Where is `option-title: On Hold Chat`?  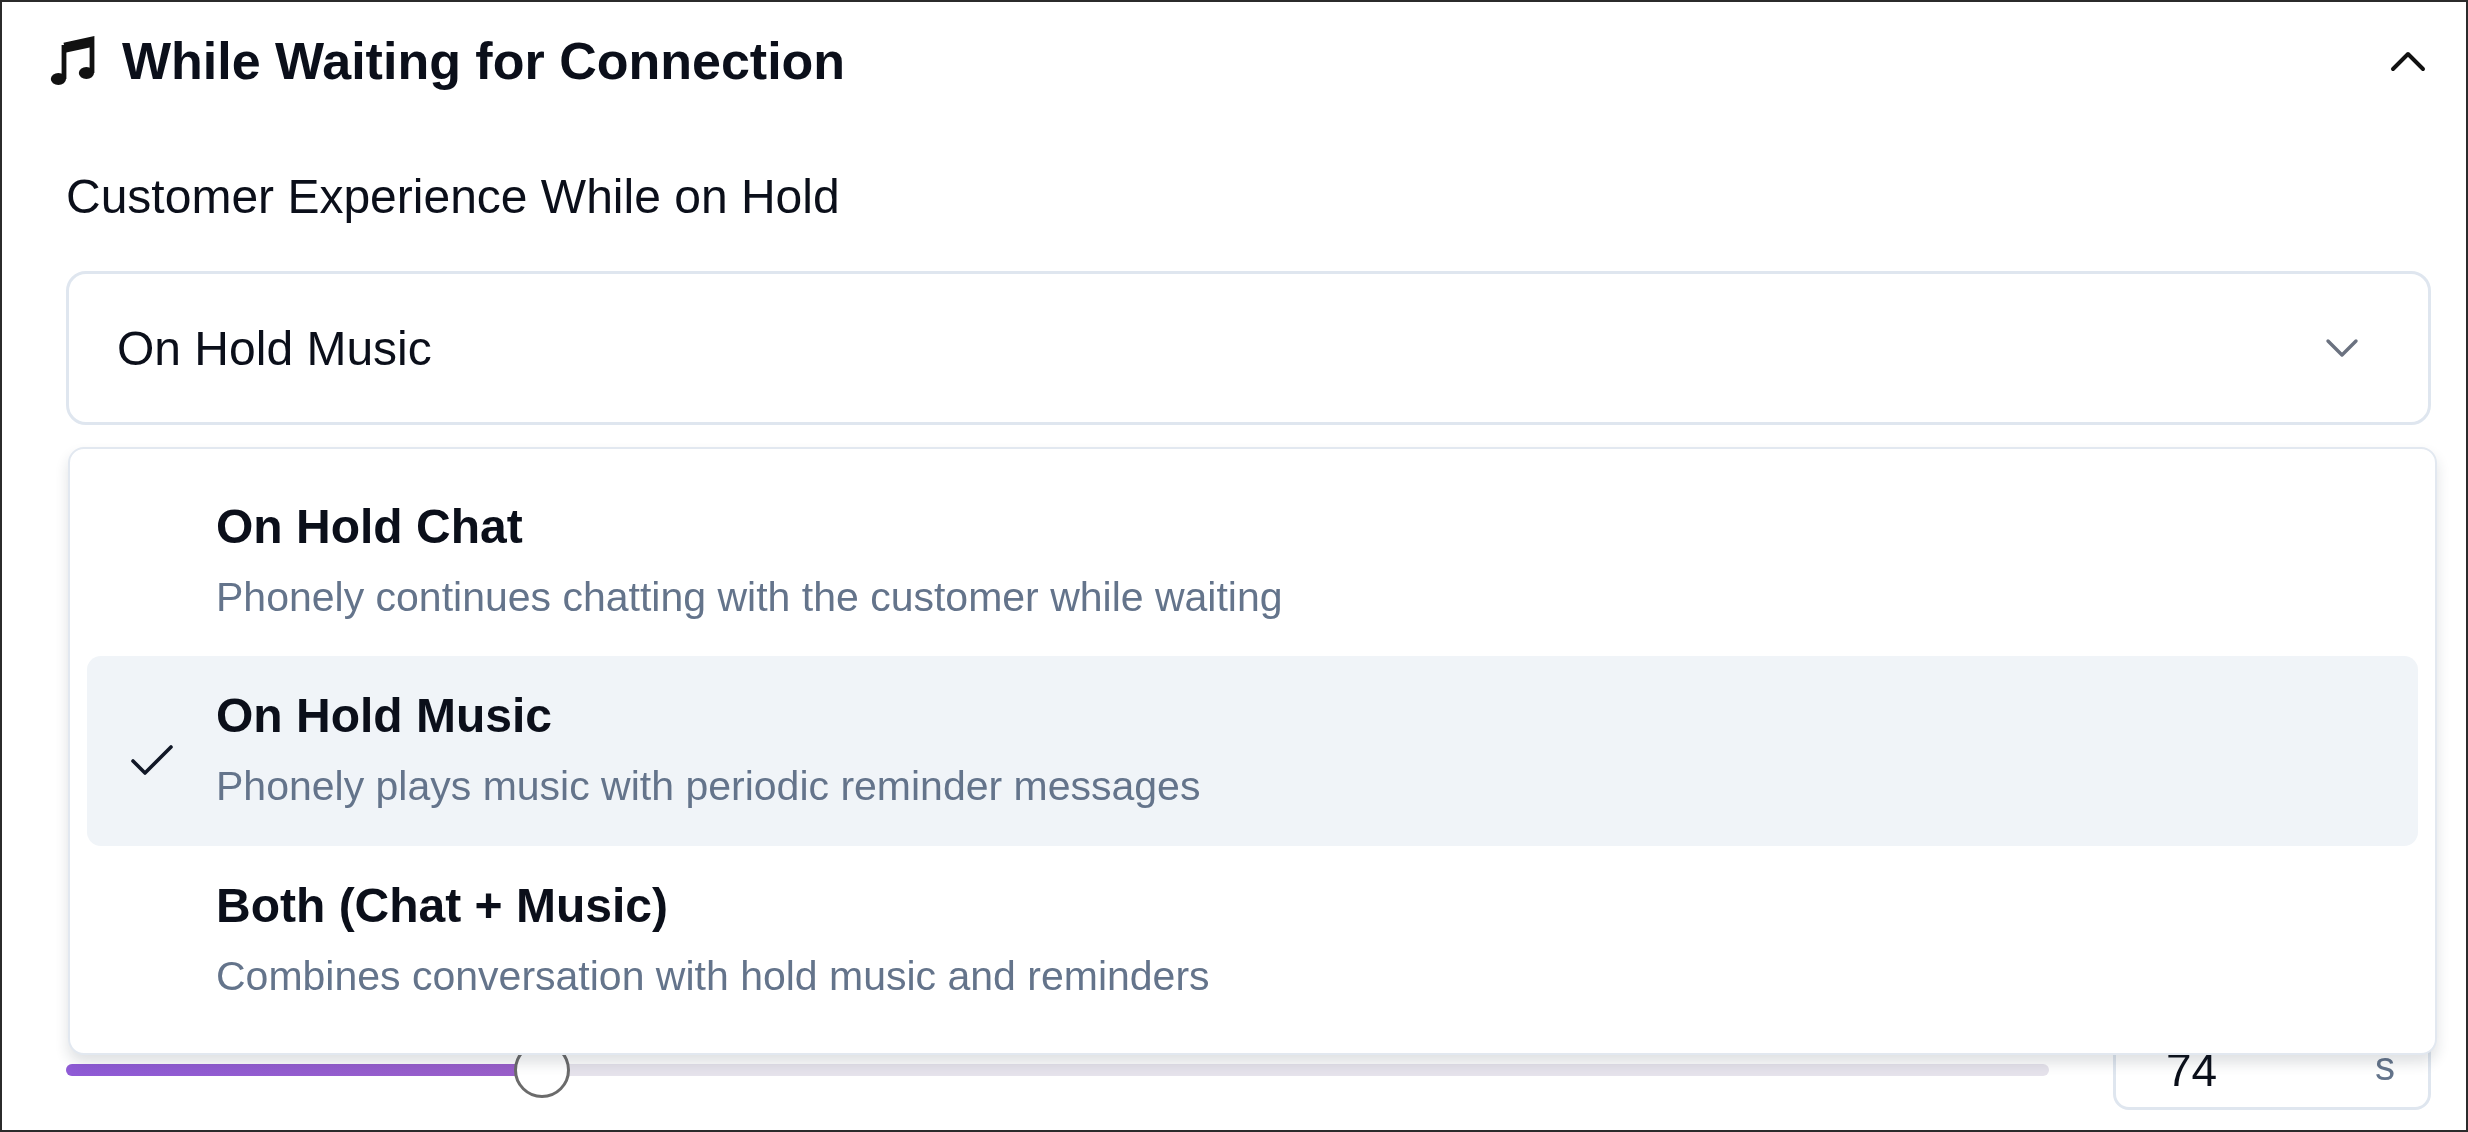
option-title: On Hold Chat is located at coordinates (370, 527).